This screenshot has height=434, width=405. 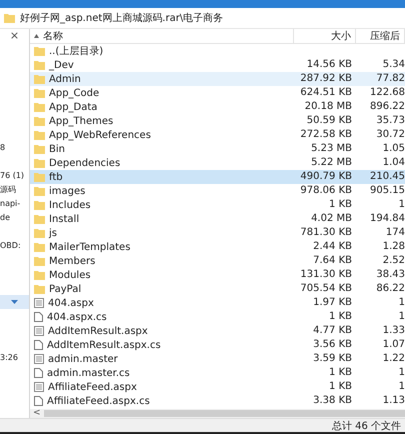 I want to click on column-heading: 名称, so click(x=162, y=36).